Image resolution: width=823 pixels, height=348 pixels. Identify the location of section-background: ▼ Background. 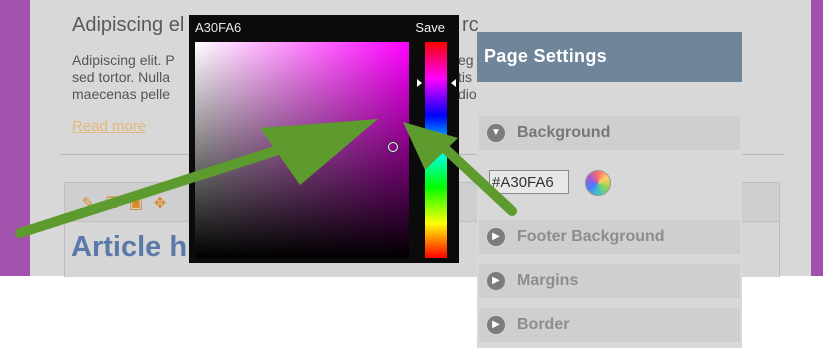
(609, 133).